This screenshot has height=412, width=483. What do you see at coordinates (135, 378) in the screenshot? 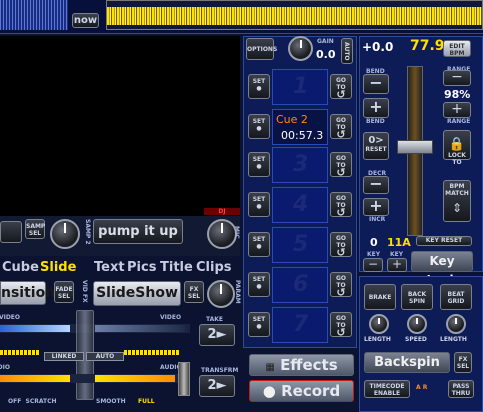
I see `audio-level-fill-right` at bounding box center [135, 378].